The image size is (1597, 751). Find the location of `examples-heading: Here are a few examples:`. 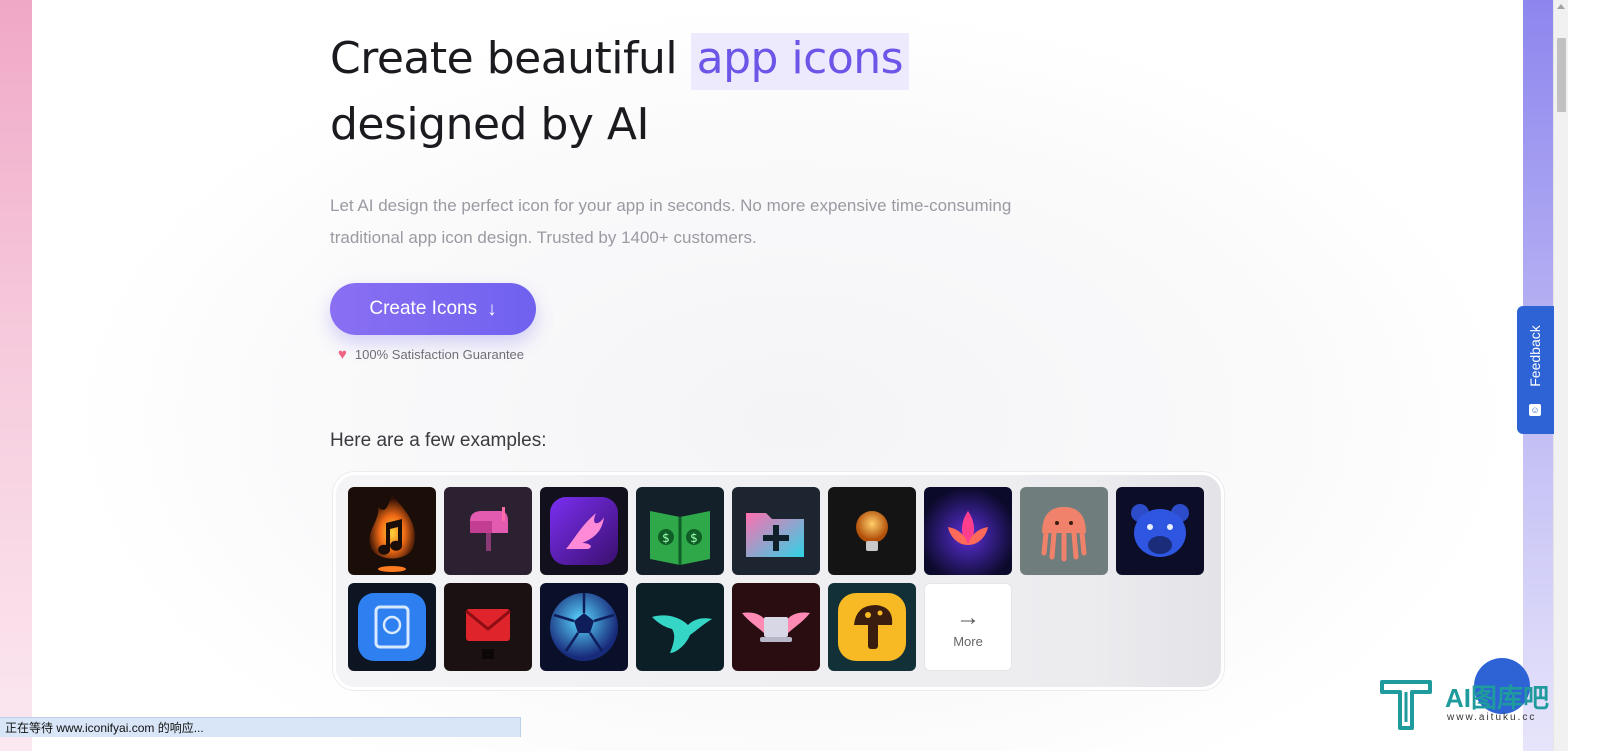

examples-heading: Here are a few examples: is located at coordinates (438, 440).